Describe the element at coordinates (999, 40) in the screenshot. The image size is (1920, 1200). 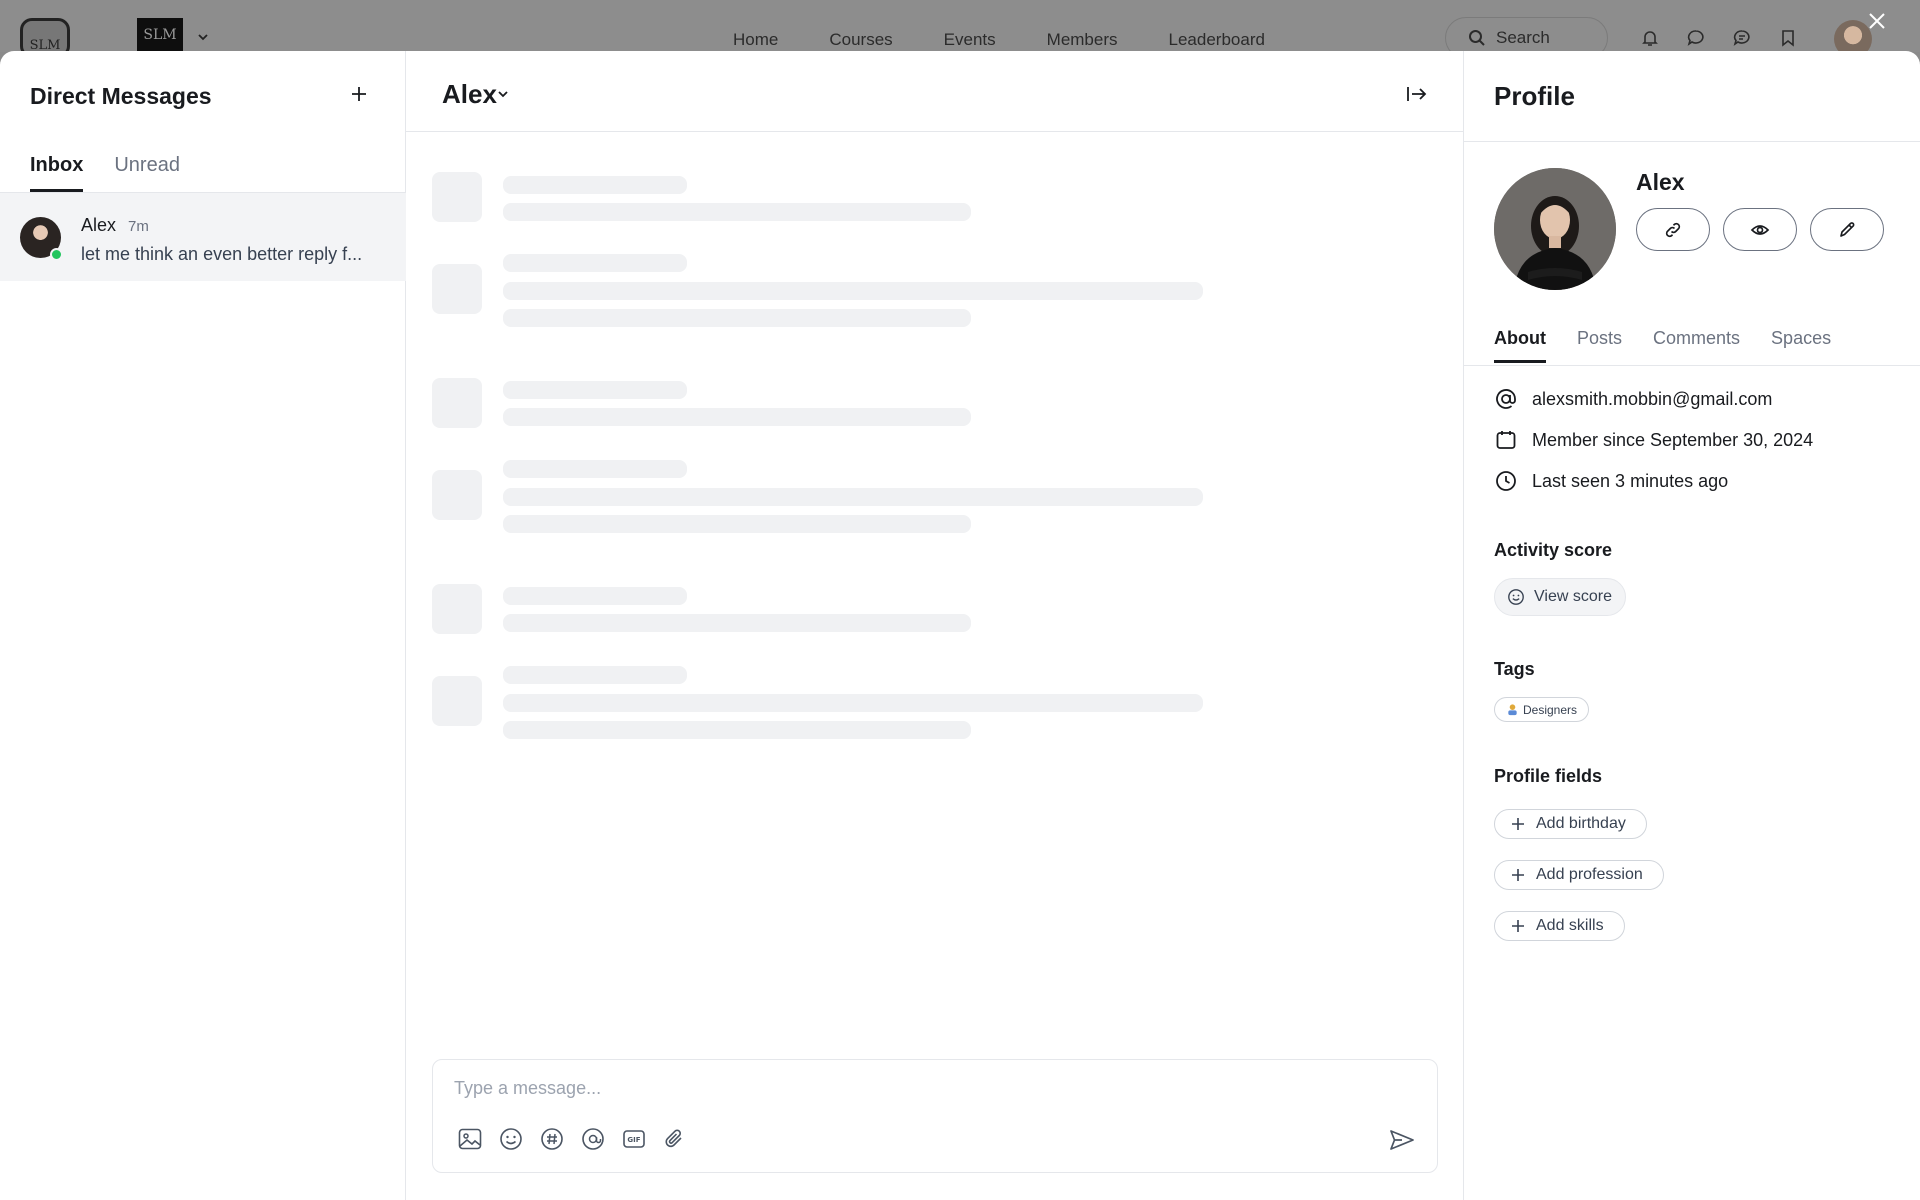
I see `main-nav: Home Courses Events Members Leaderboard` at that location.